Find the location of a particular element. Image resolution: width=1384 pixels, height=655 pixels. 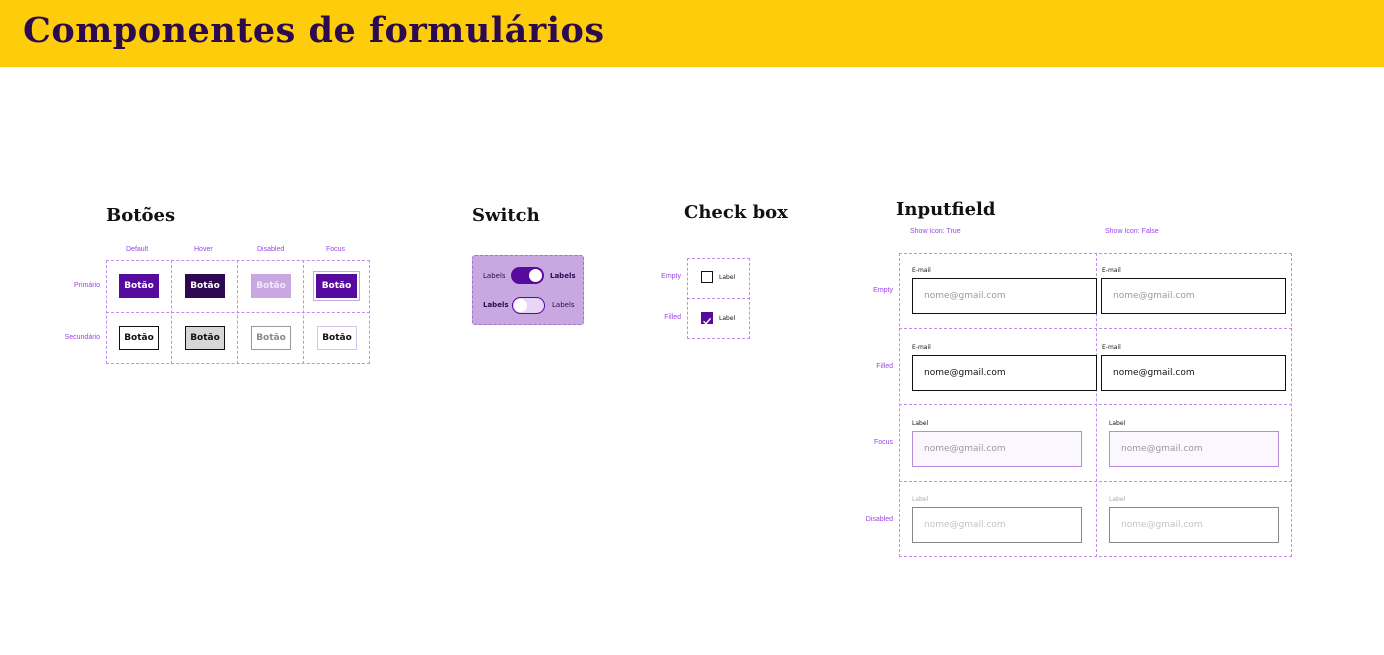

row-label-disabled: Disabled is located at coordinates (879, 519).